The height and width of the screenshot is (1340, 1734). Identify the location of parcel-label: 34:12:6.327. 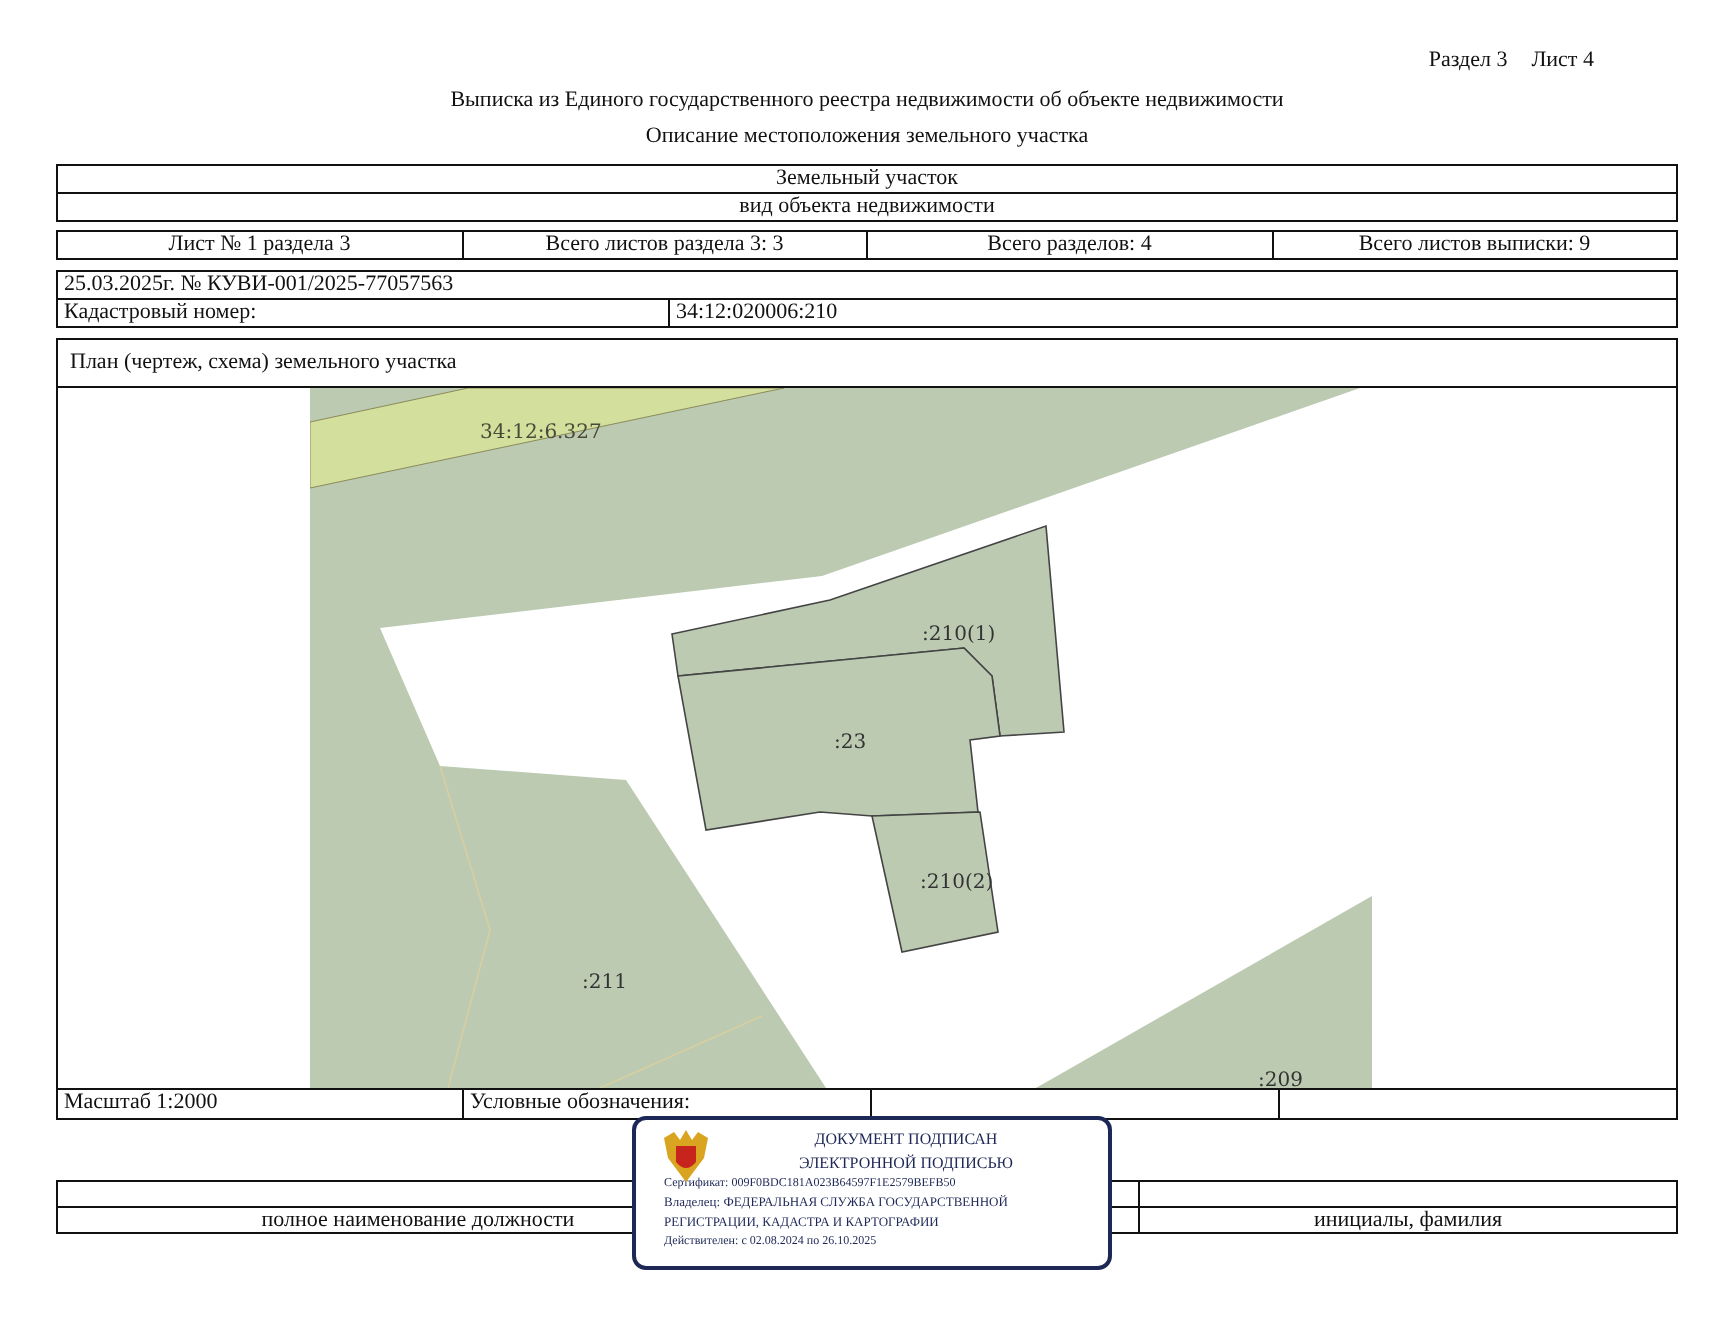
(541, 433).